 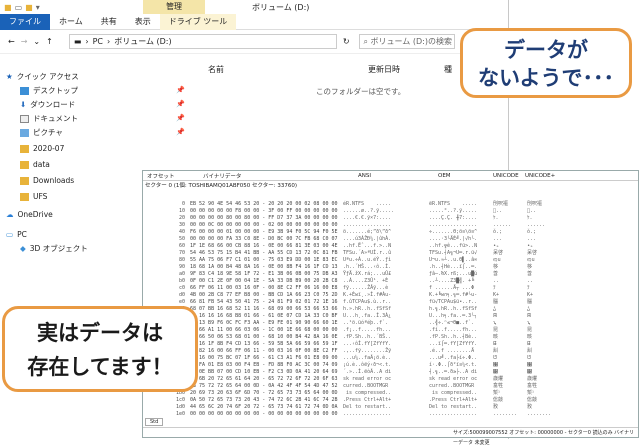 What do you see at coordinates (42, 148) in the screenshot?
I see `nav-item-2020-07: 2020-07` at bounding box center [42, 148].